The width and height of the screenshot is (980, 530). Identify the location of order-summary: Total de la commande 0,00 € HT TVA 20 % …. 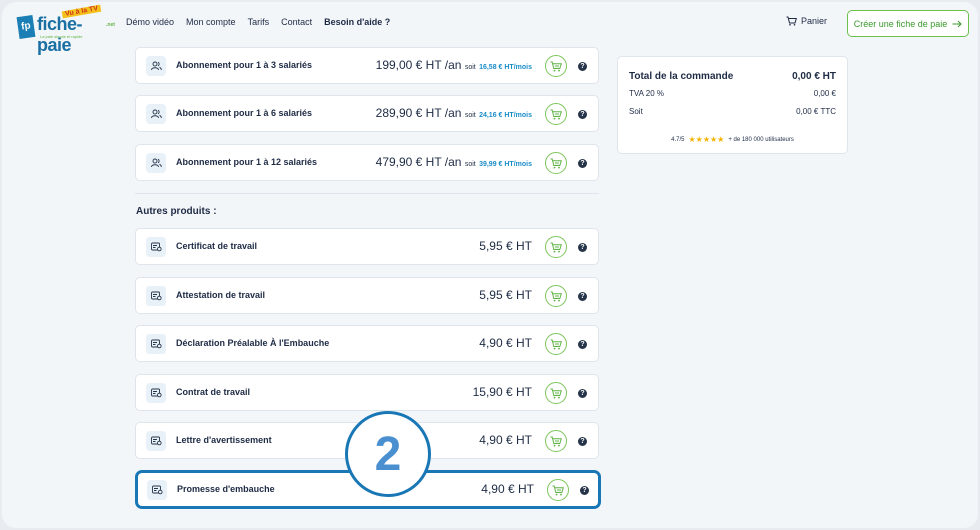
(732, 105).